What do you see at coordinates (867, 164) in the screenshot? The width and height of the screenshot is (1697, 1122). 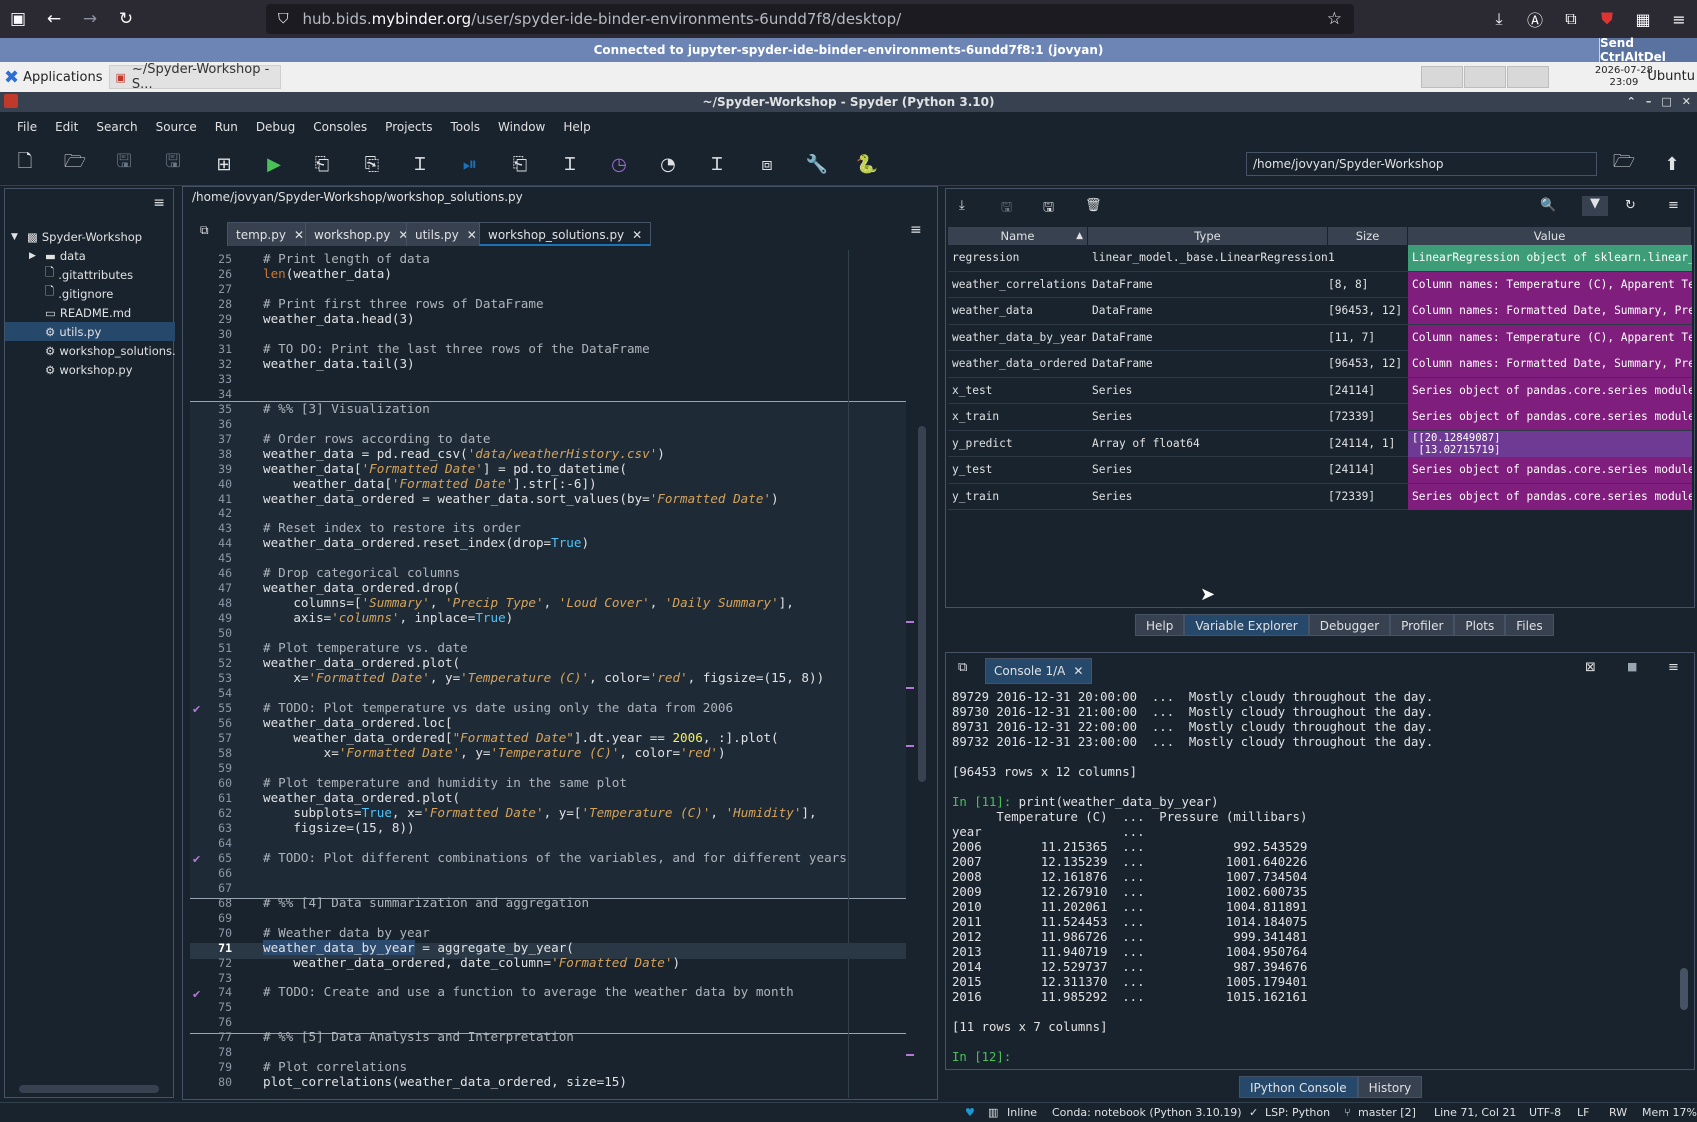 I see `python-path-icon: 🐍` at bounding box center [867, 164].